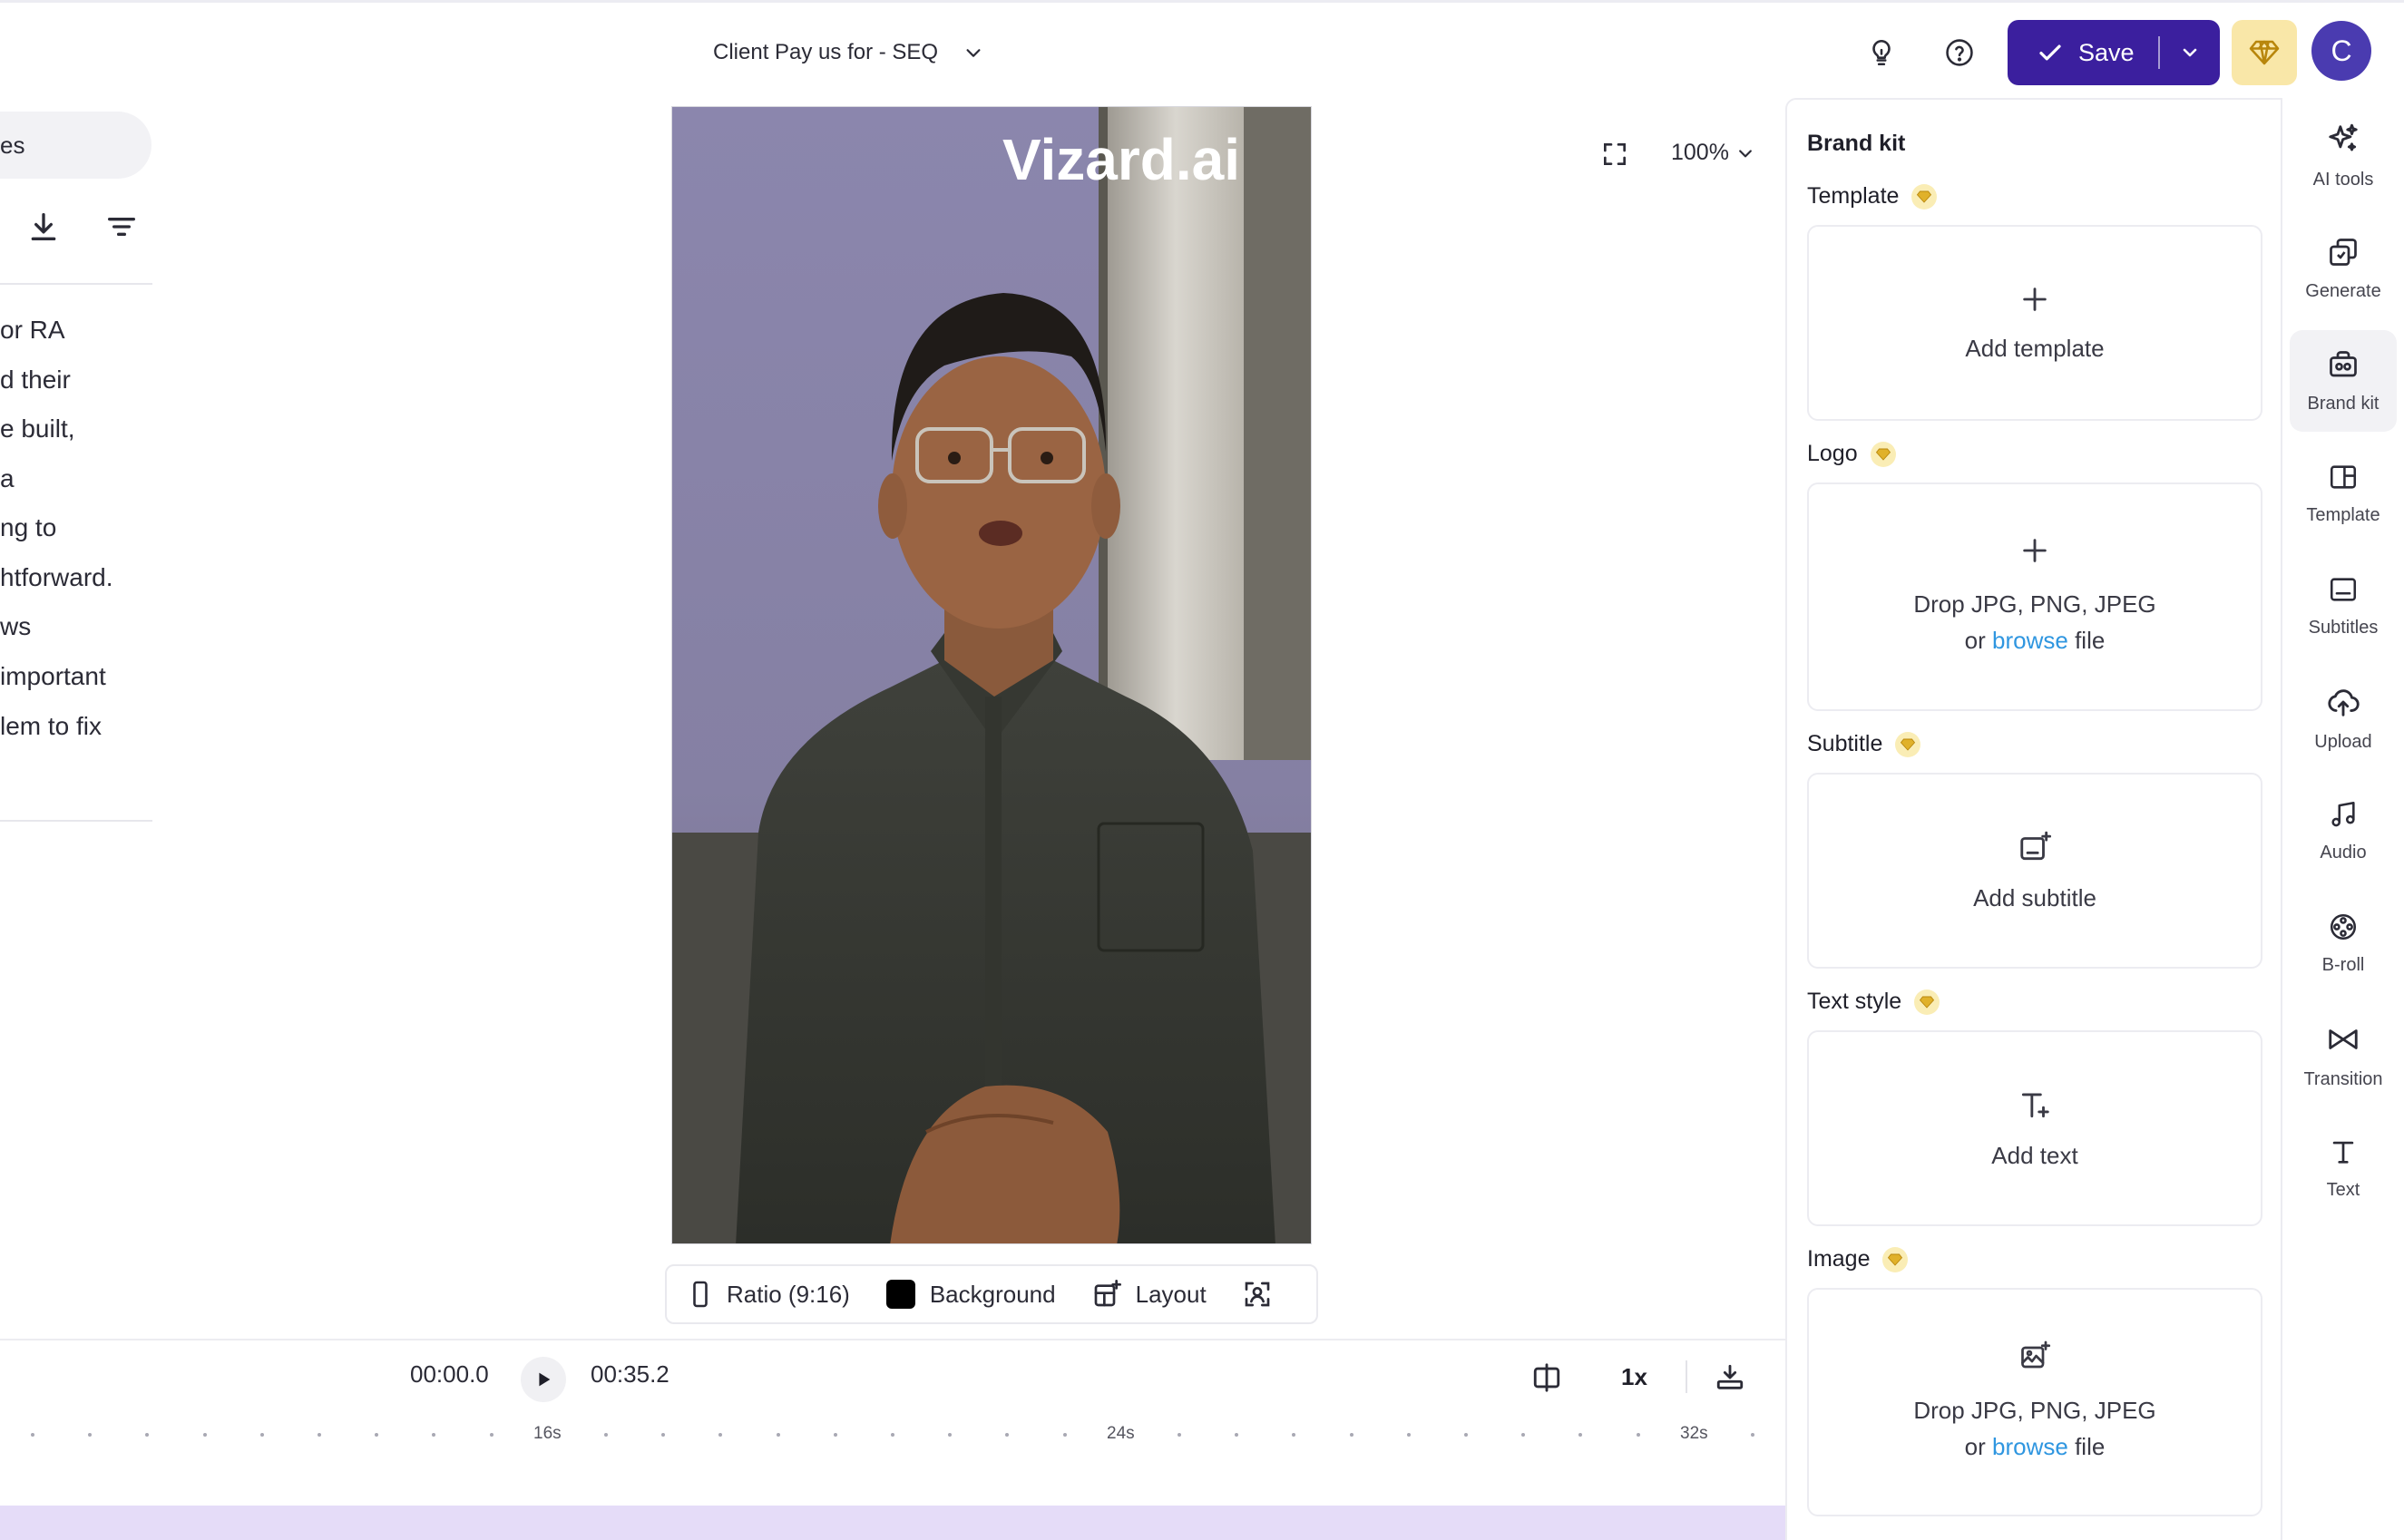 This screenshot has width=2404, height=1540. Describe the element at coordinates (2034, 604) in the screenshot. I see `drop-text: Drop JPG, PNG, JPEG` at that location.